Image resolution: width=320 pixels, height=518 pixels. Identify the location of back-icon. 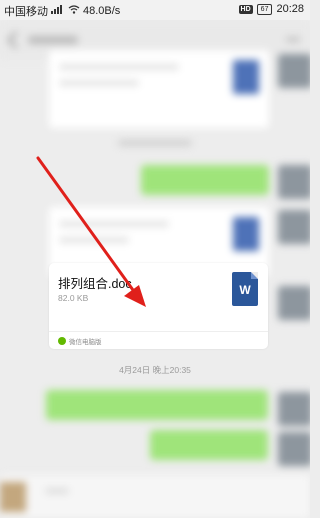
(16, 40).